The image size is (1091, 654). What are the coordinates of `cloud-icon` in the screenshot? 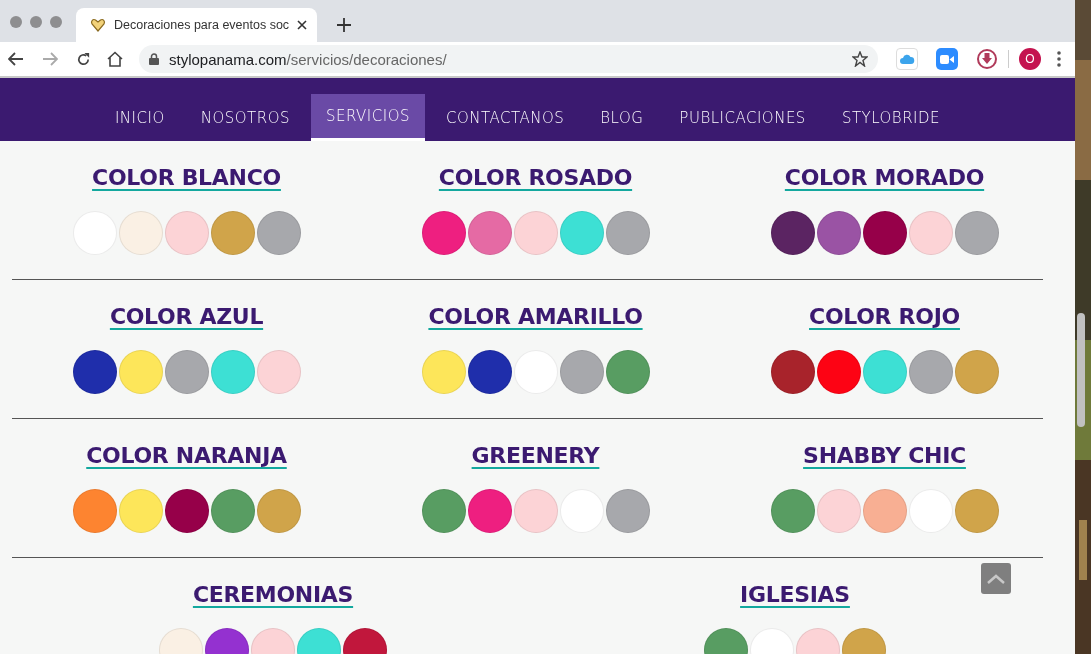 It's located at (907, 59).